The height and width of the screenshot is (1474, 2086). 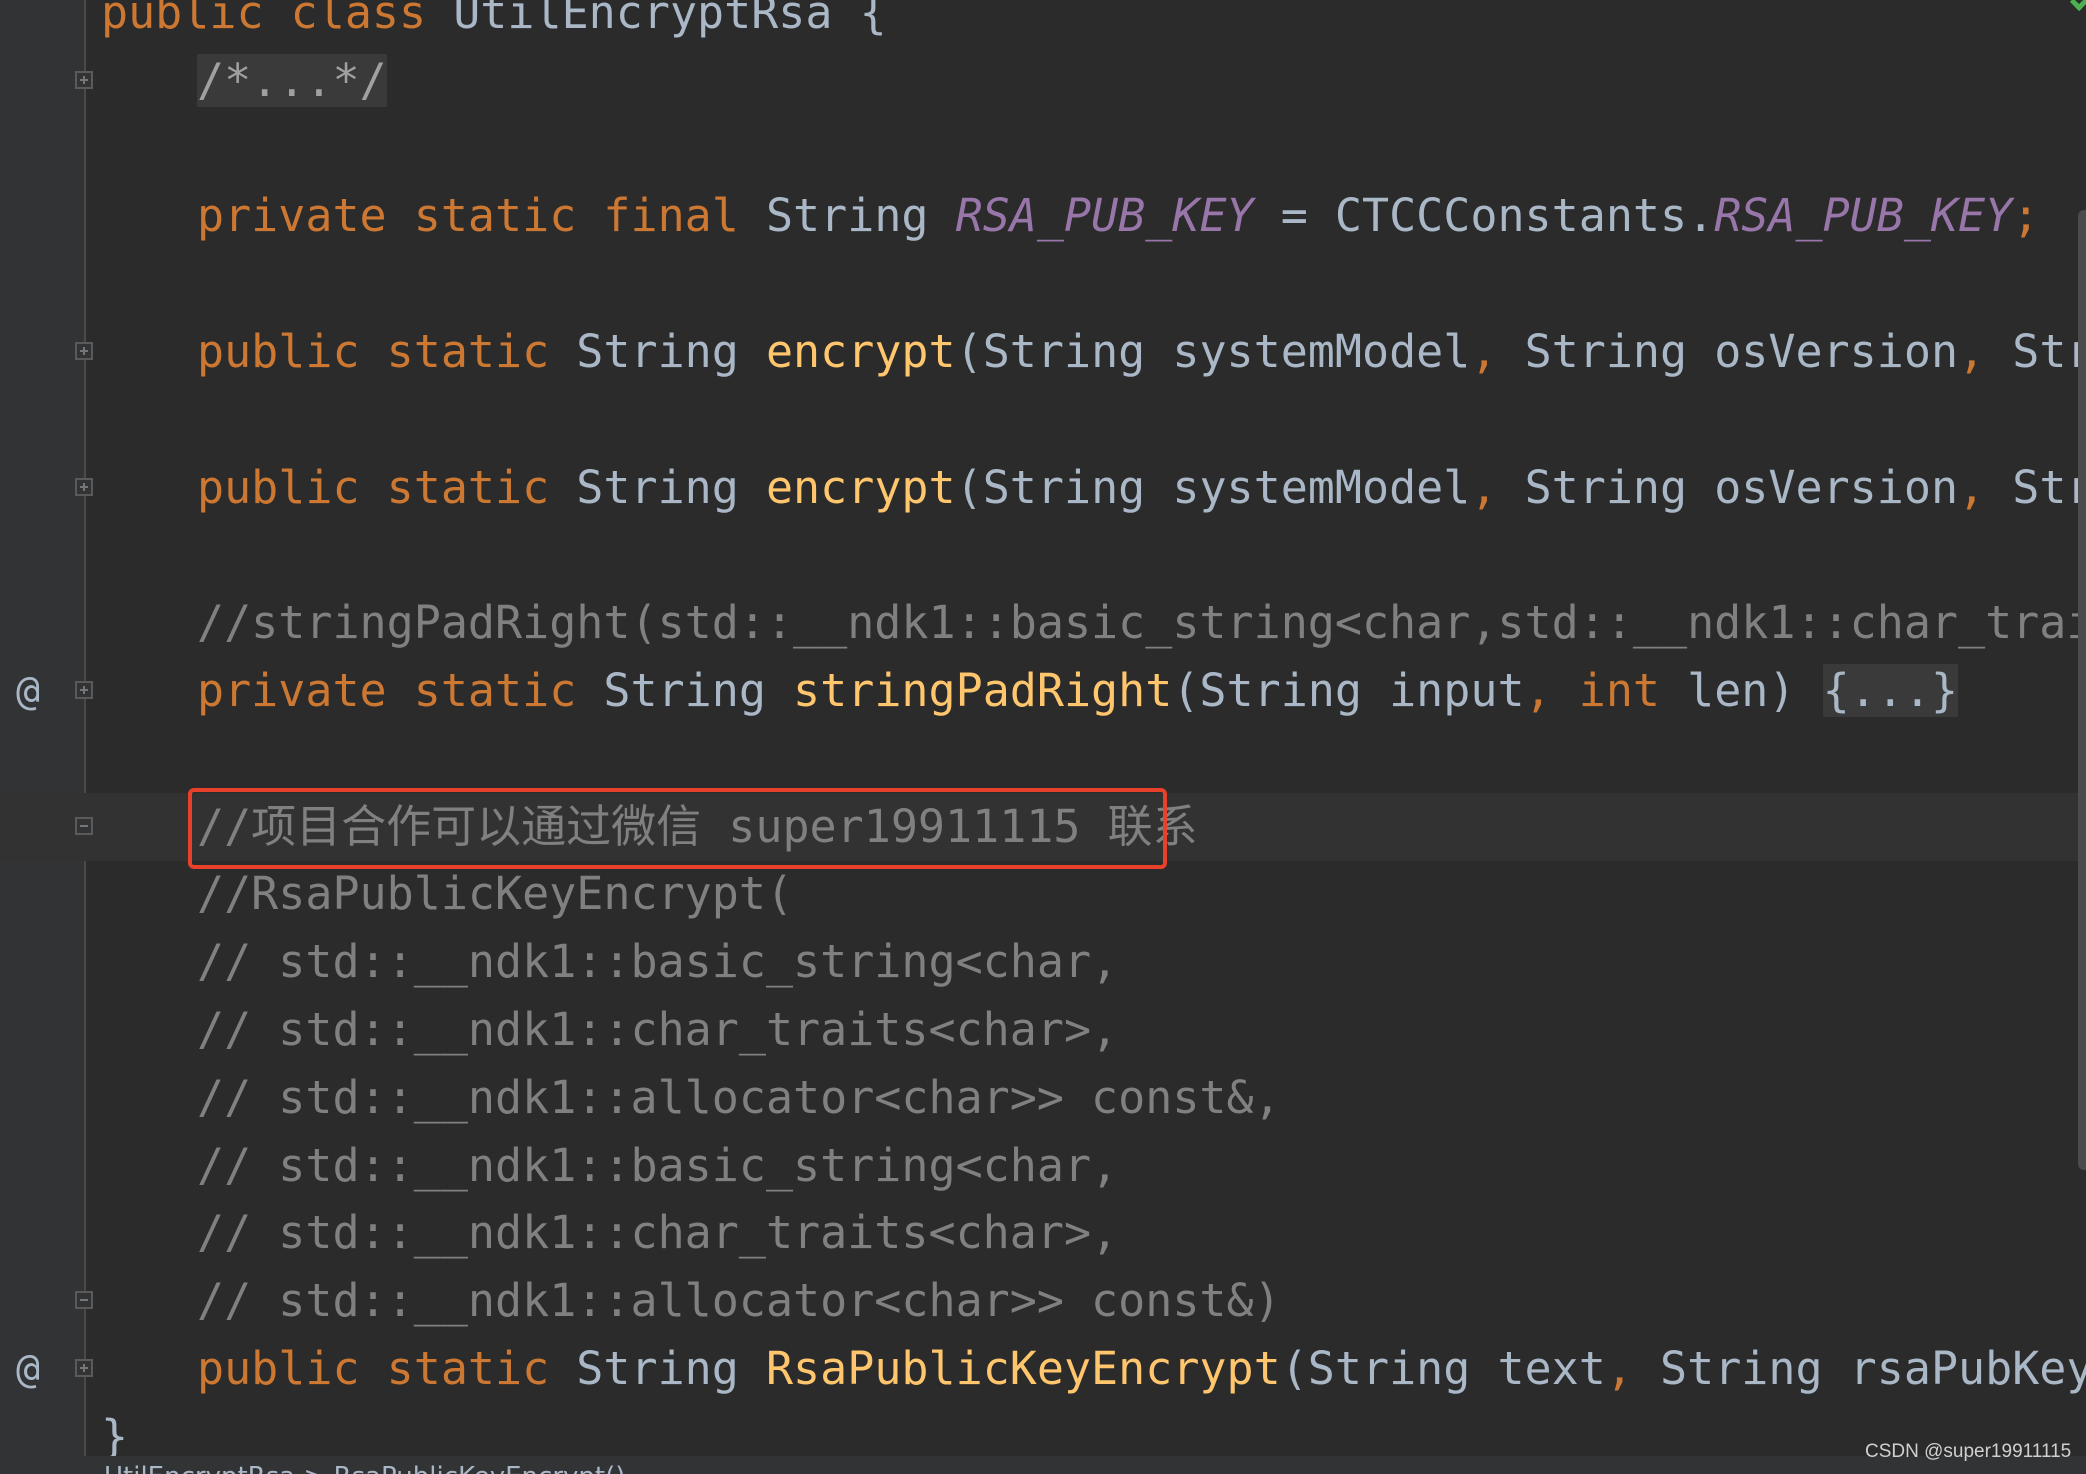 I want to click on code-line: // std::__ndk1::allocator<char>> const&), so click(x=1043, y=1301).